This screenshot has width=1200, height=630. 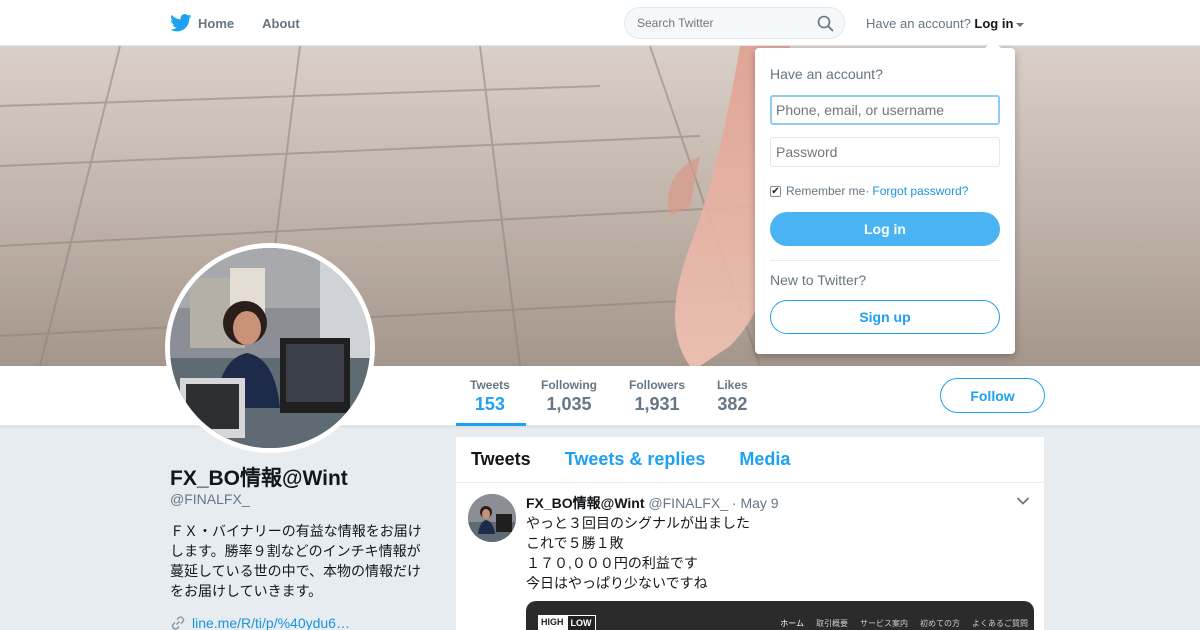 What do you see at coordinates (992, 395) in the screenshot?
I see `follow-button: Follow` at bounding box center [992, 395].